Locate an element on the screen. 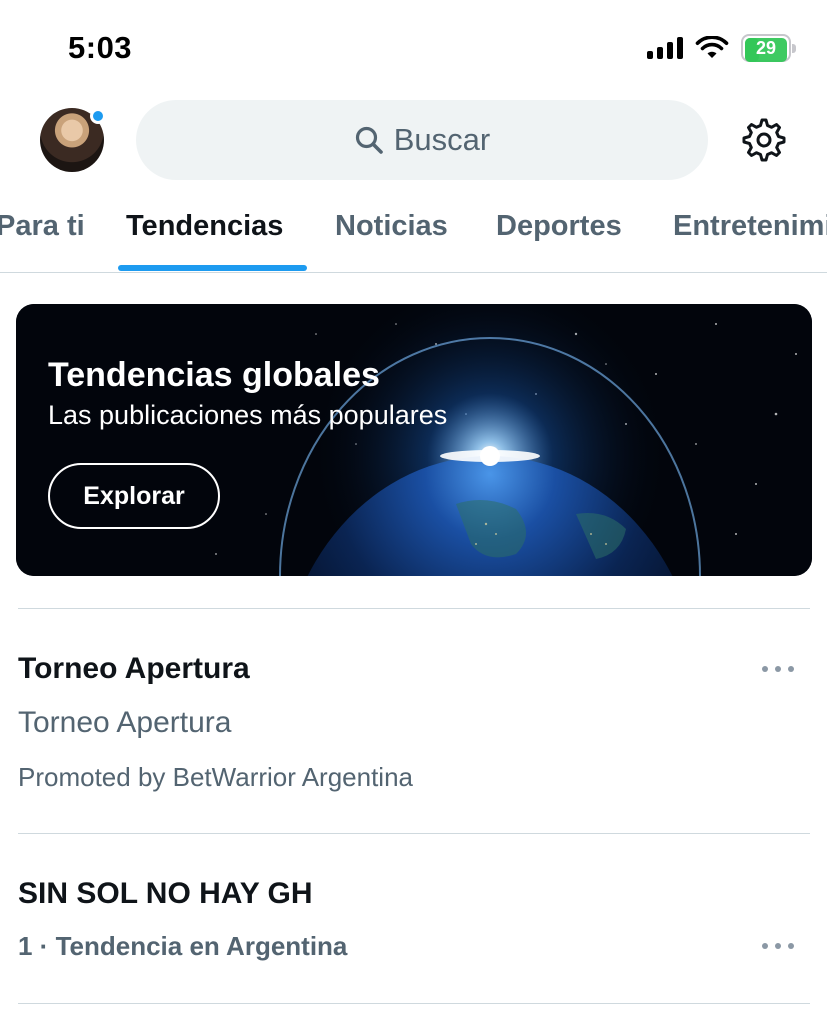 This screenshot has height=1023, width=827. active-tab-indicator is located at coordinates (212, 268).